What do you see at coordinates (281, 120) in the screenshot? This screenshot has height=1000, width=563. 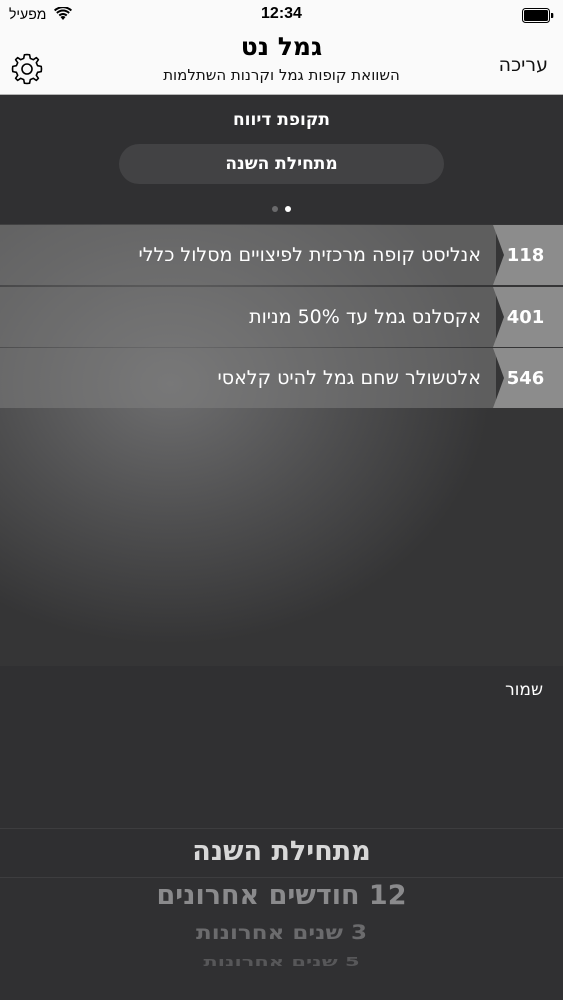 I see `report-period-label: תקופת דיווח` at bounding box center [281, 120].